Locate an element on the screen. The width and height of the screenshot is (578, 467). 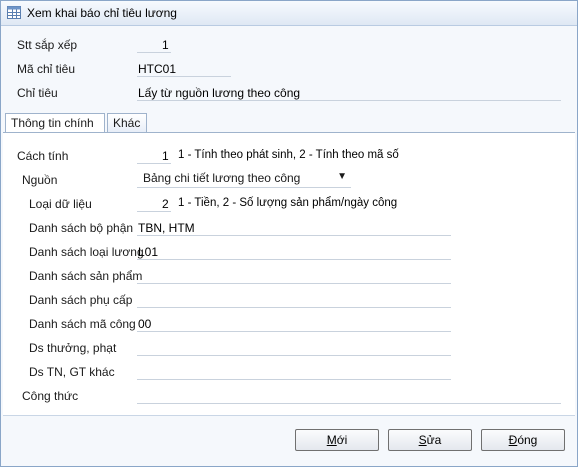
loai-luong-label: Danh sách loại lương is located at coordinates (86, 252).